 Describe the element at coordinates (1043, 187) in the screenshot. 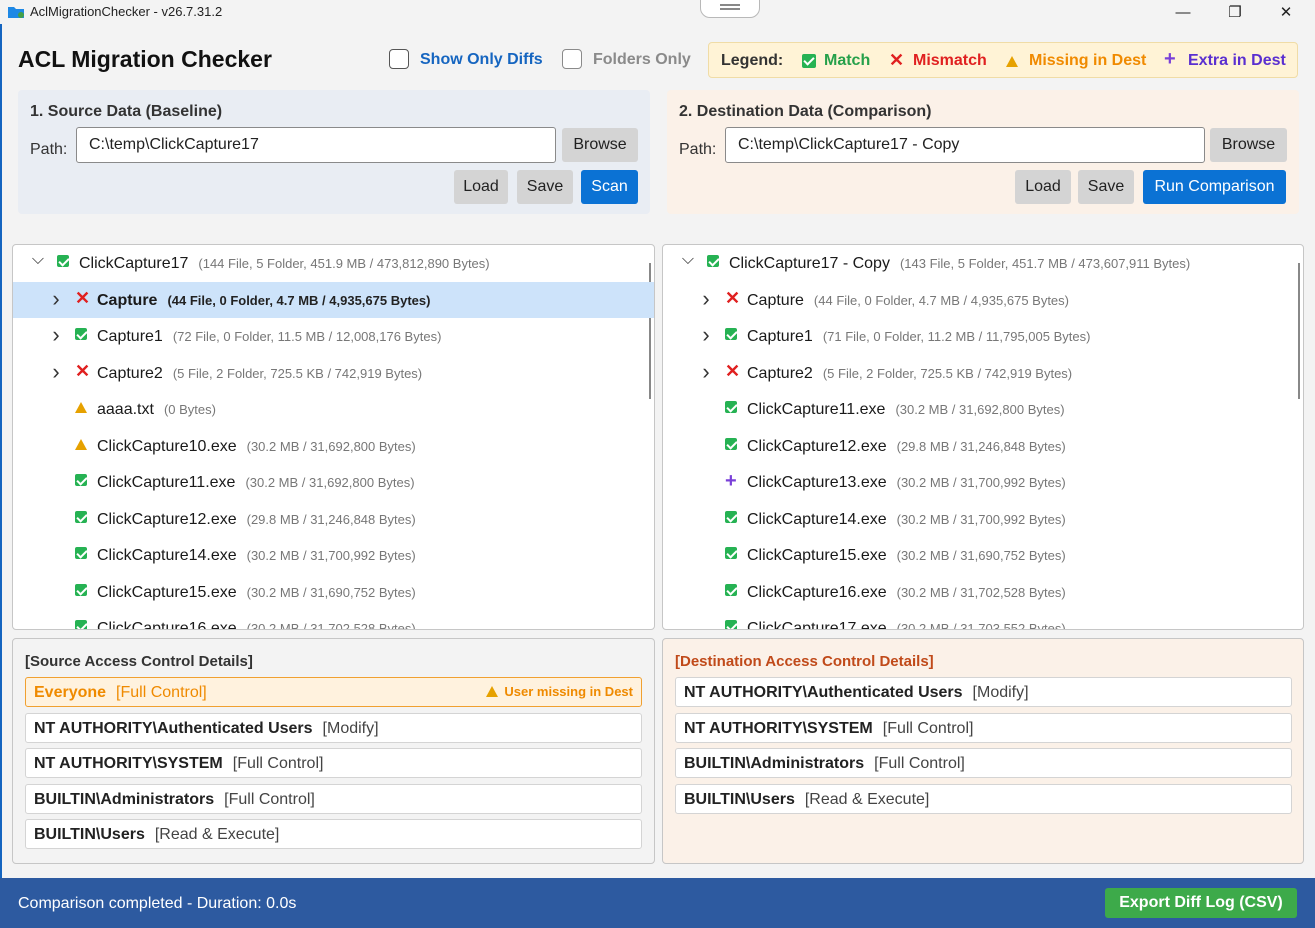

I see `dest-load-button: Load` at that location.